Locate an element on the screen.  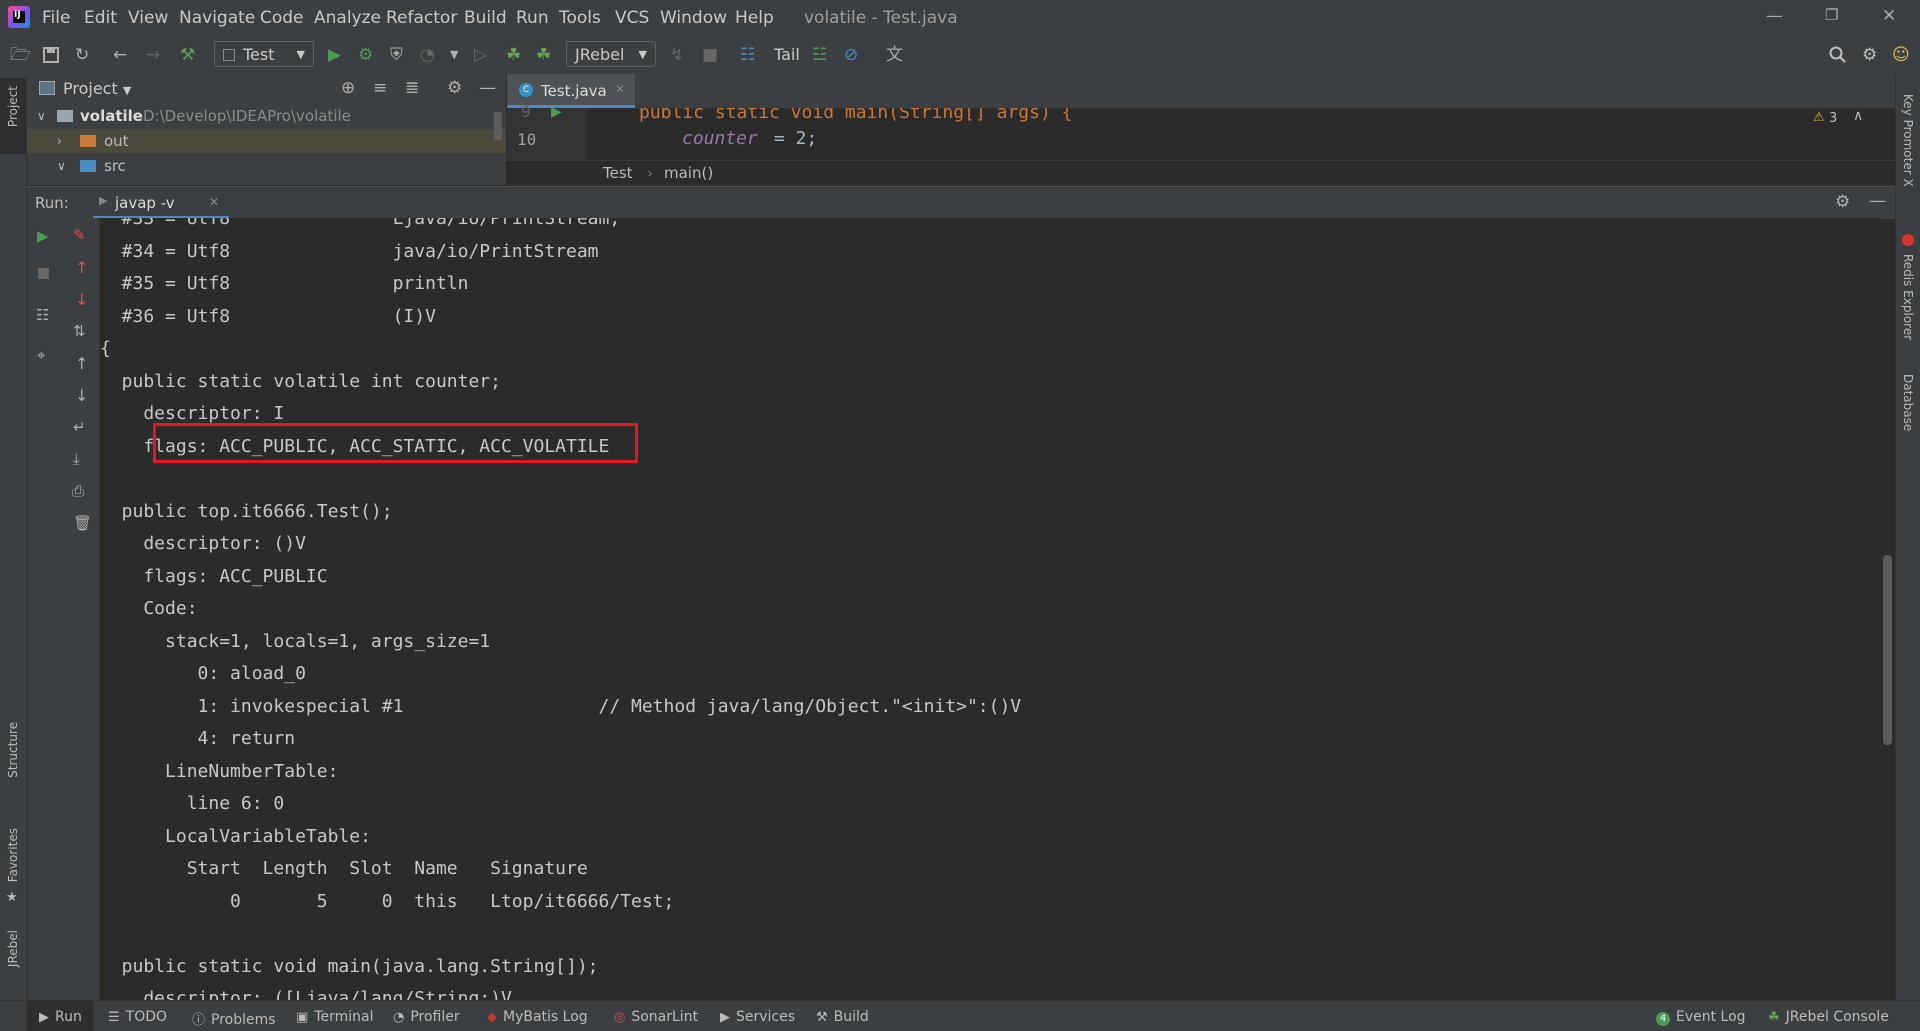
print-icon: ⎙ is located at coordinates (78, 491).